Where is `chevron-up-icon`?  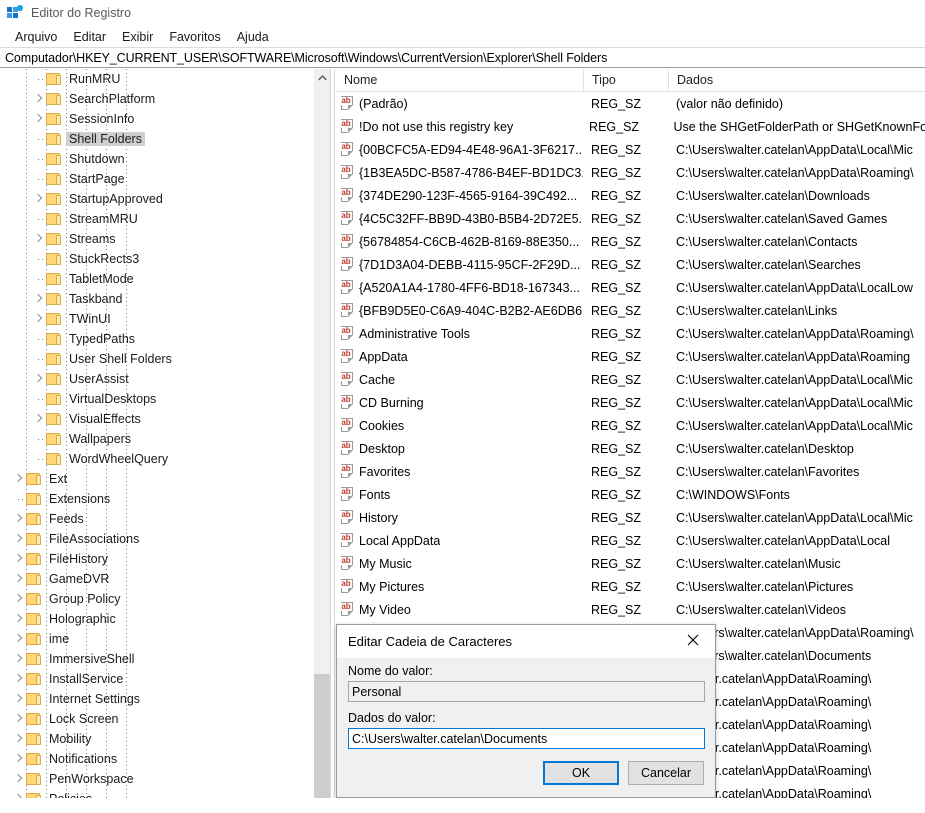
chevron-up-icon is located at coordinates (322, 77).